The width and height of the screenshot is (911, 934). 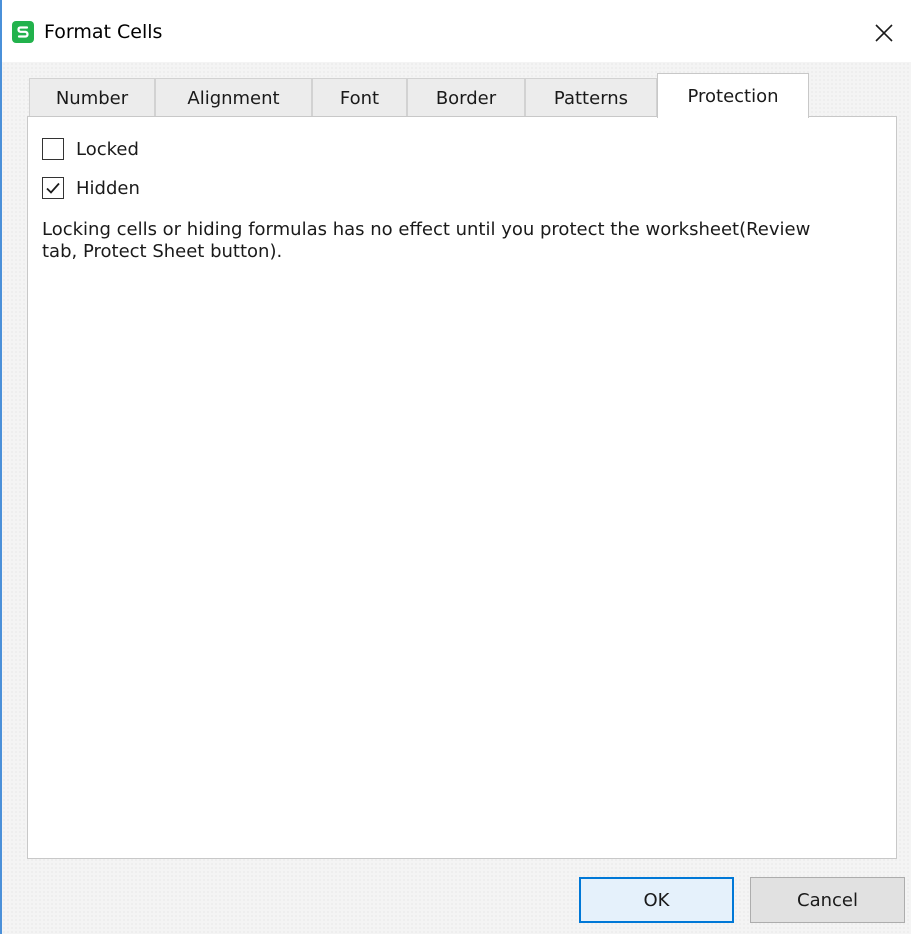 I want to click on close-icon, so click(x=884, y=33).